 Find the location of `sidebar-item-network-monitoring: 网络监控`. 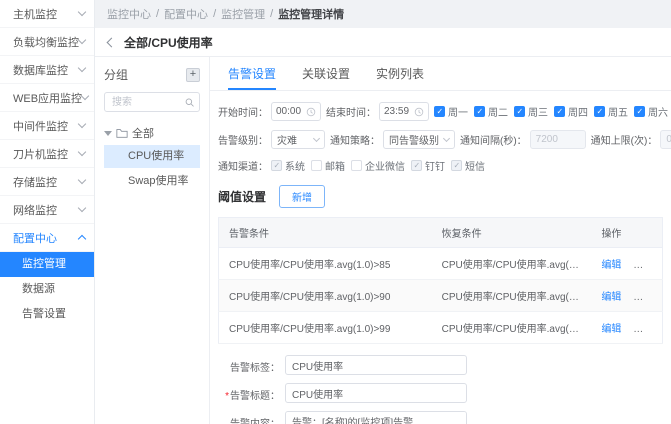

sidebar-item-network-monitoring: 网络监控 is located at coordinates (47, 210).